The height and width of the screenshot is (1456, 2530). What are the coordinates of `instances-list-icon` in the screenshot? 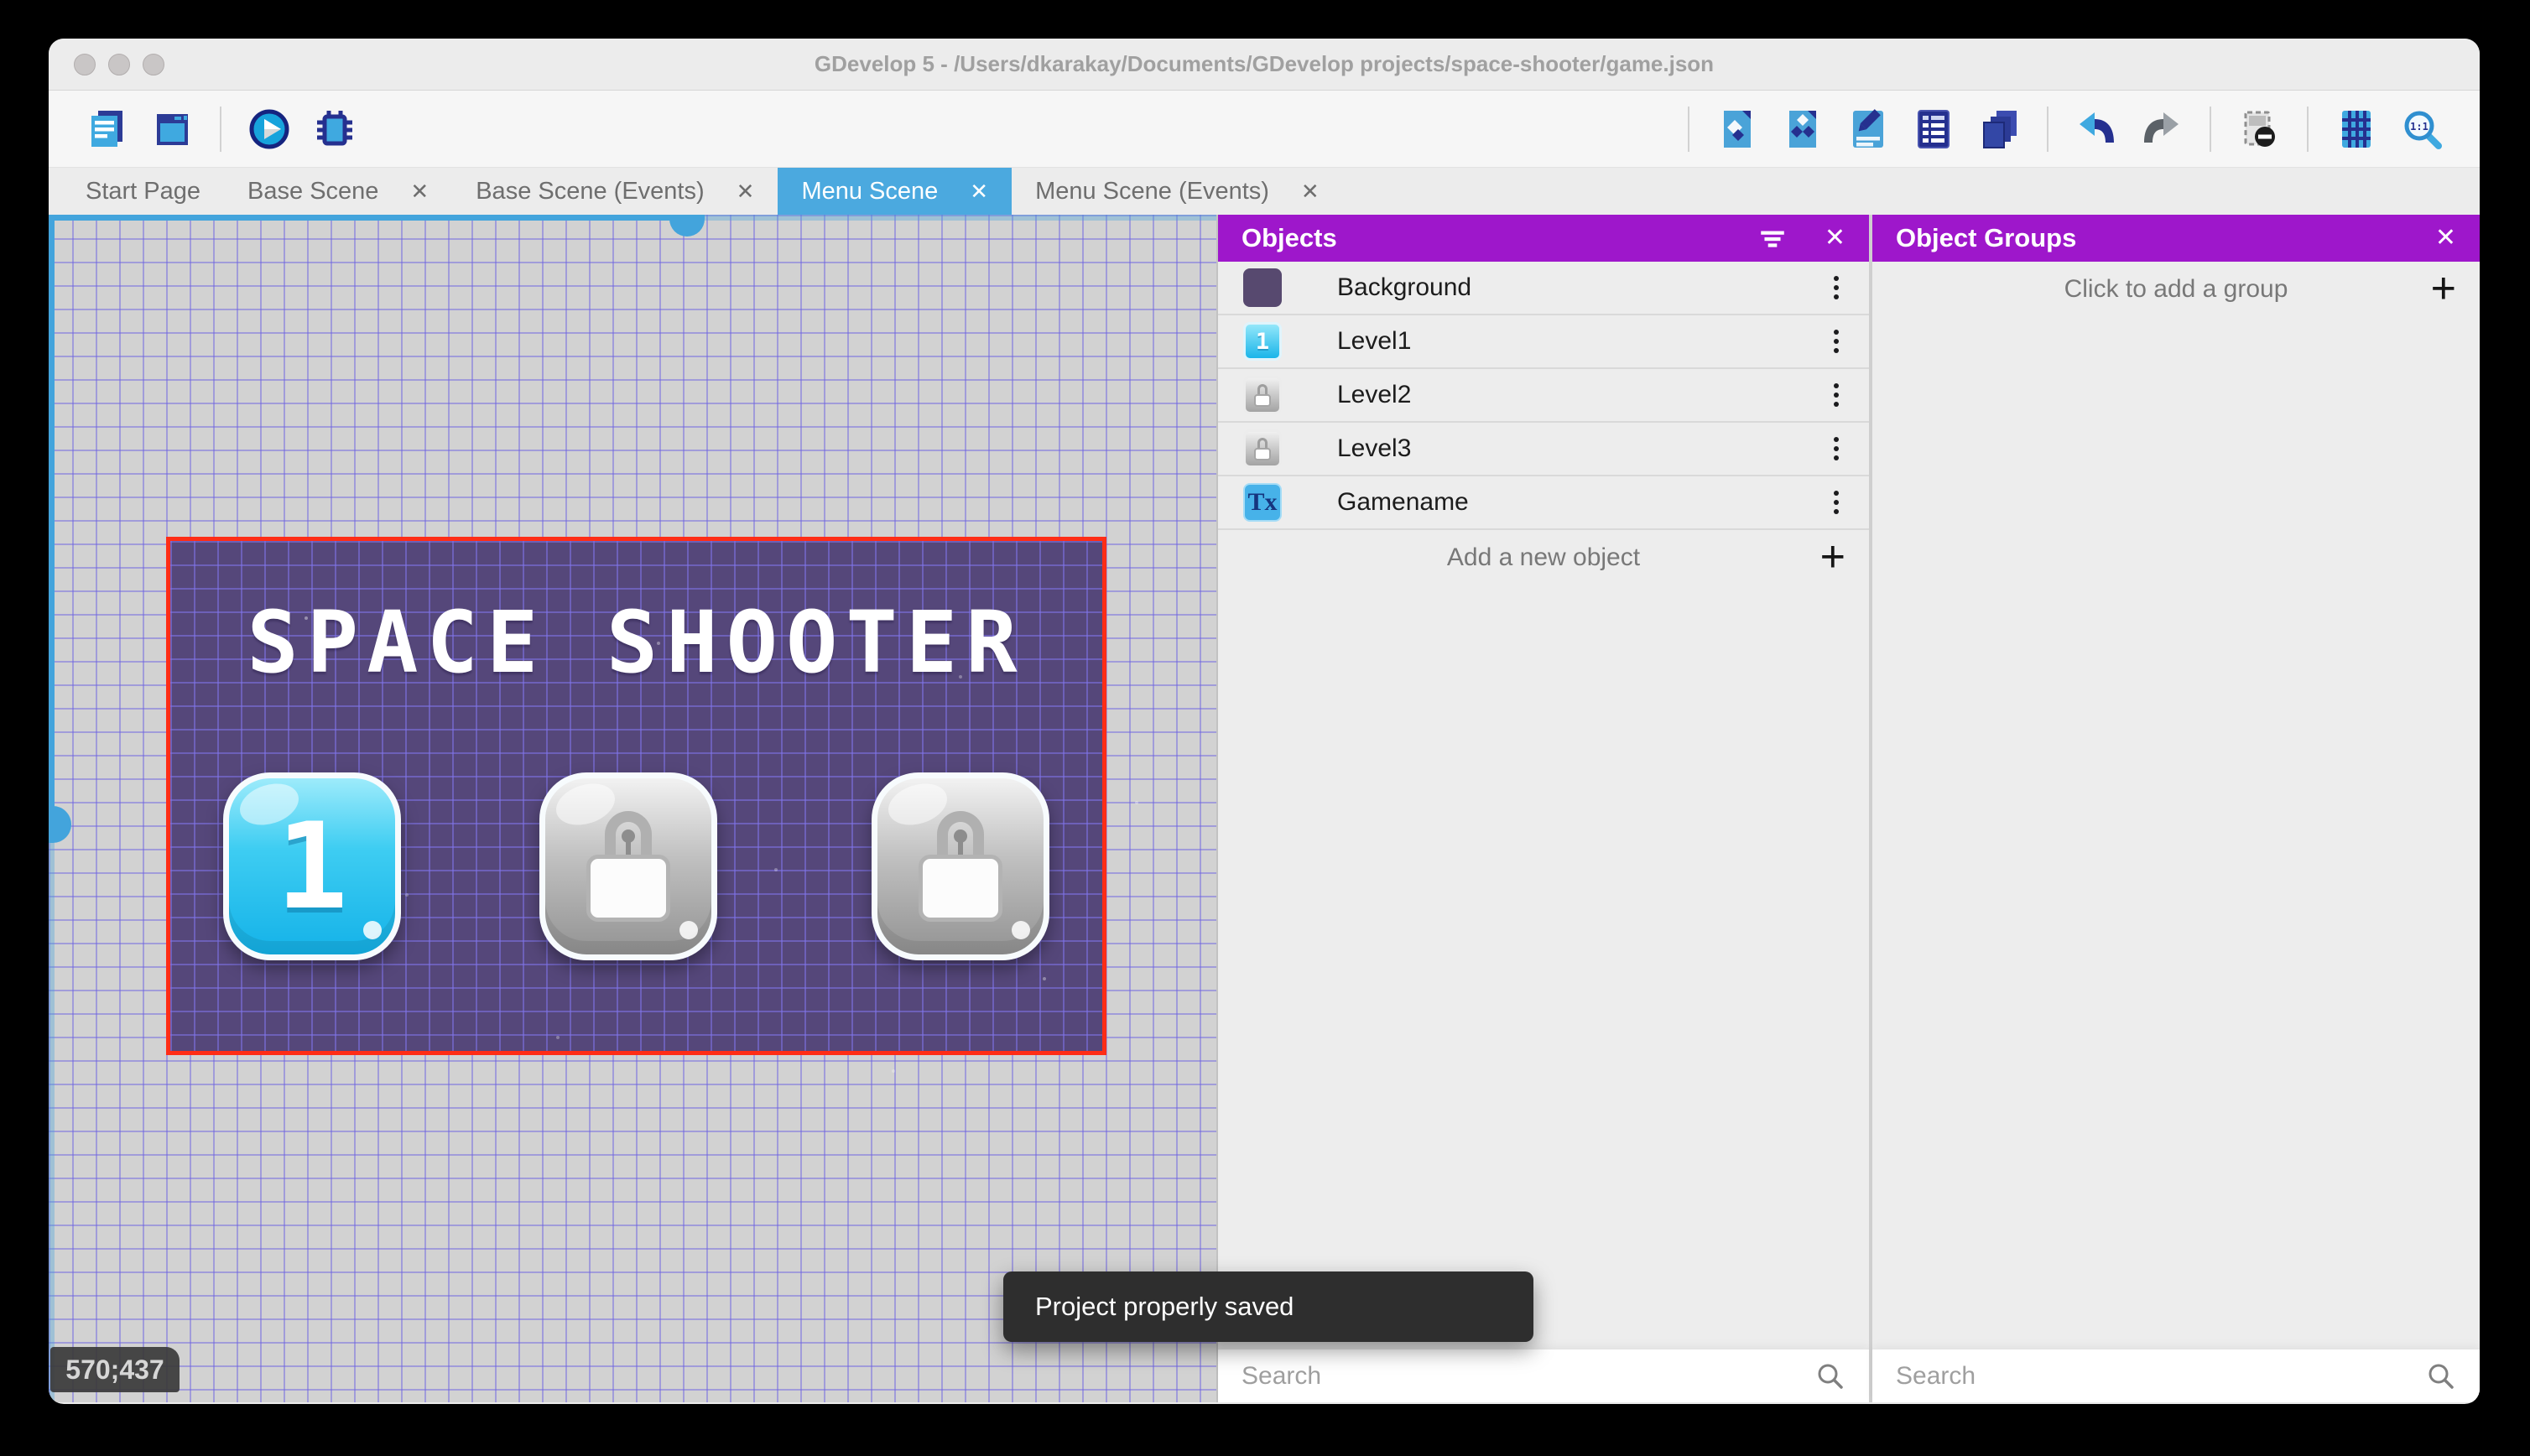 It's located at (1934, 128).